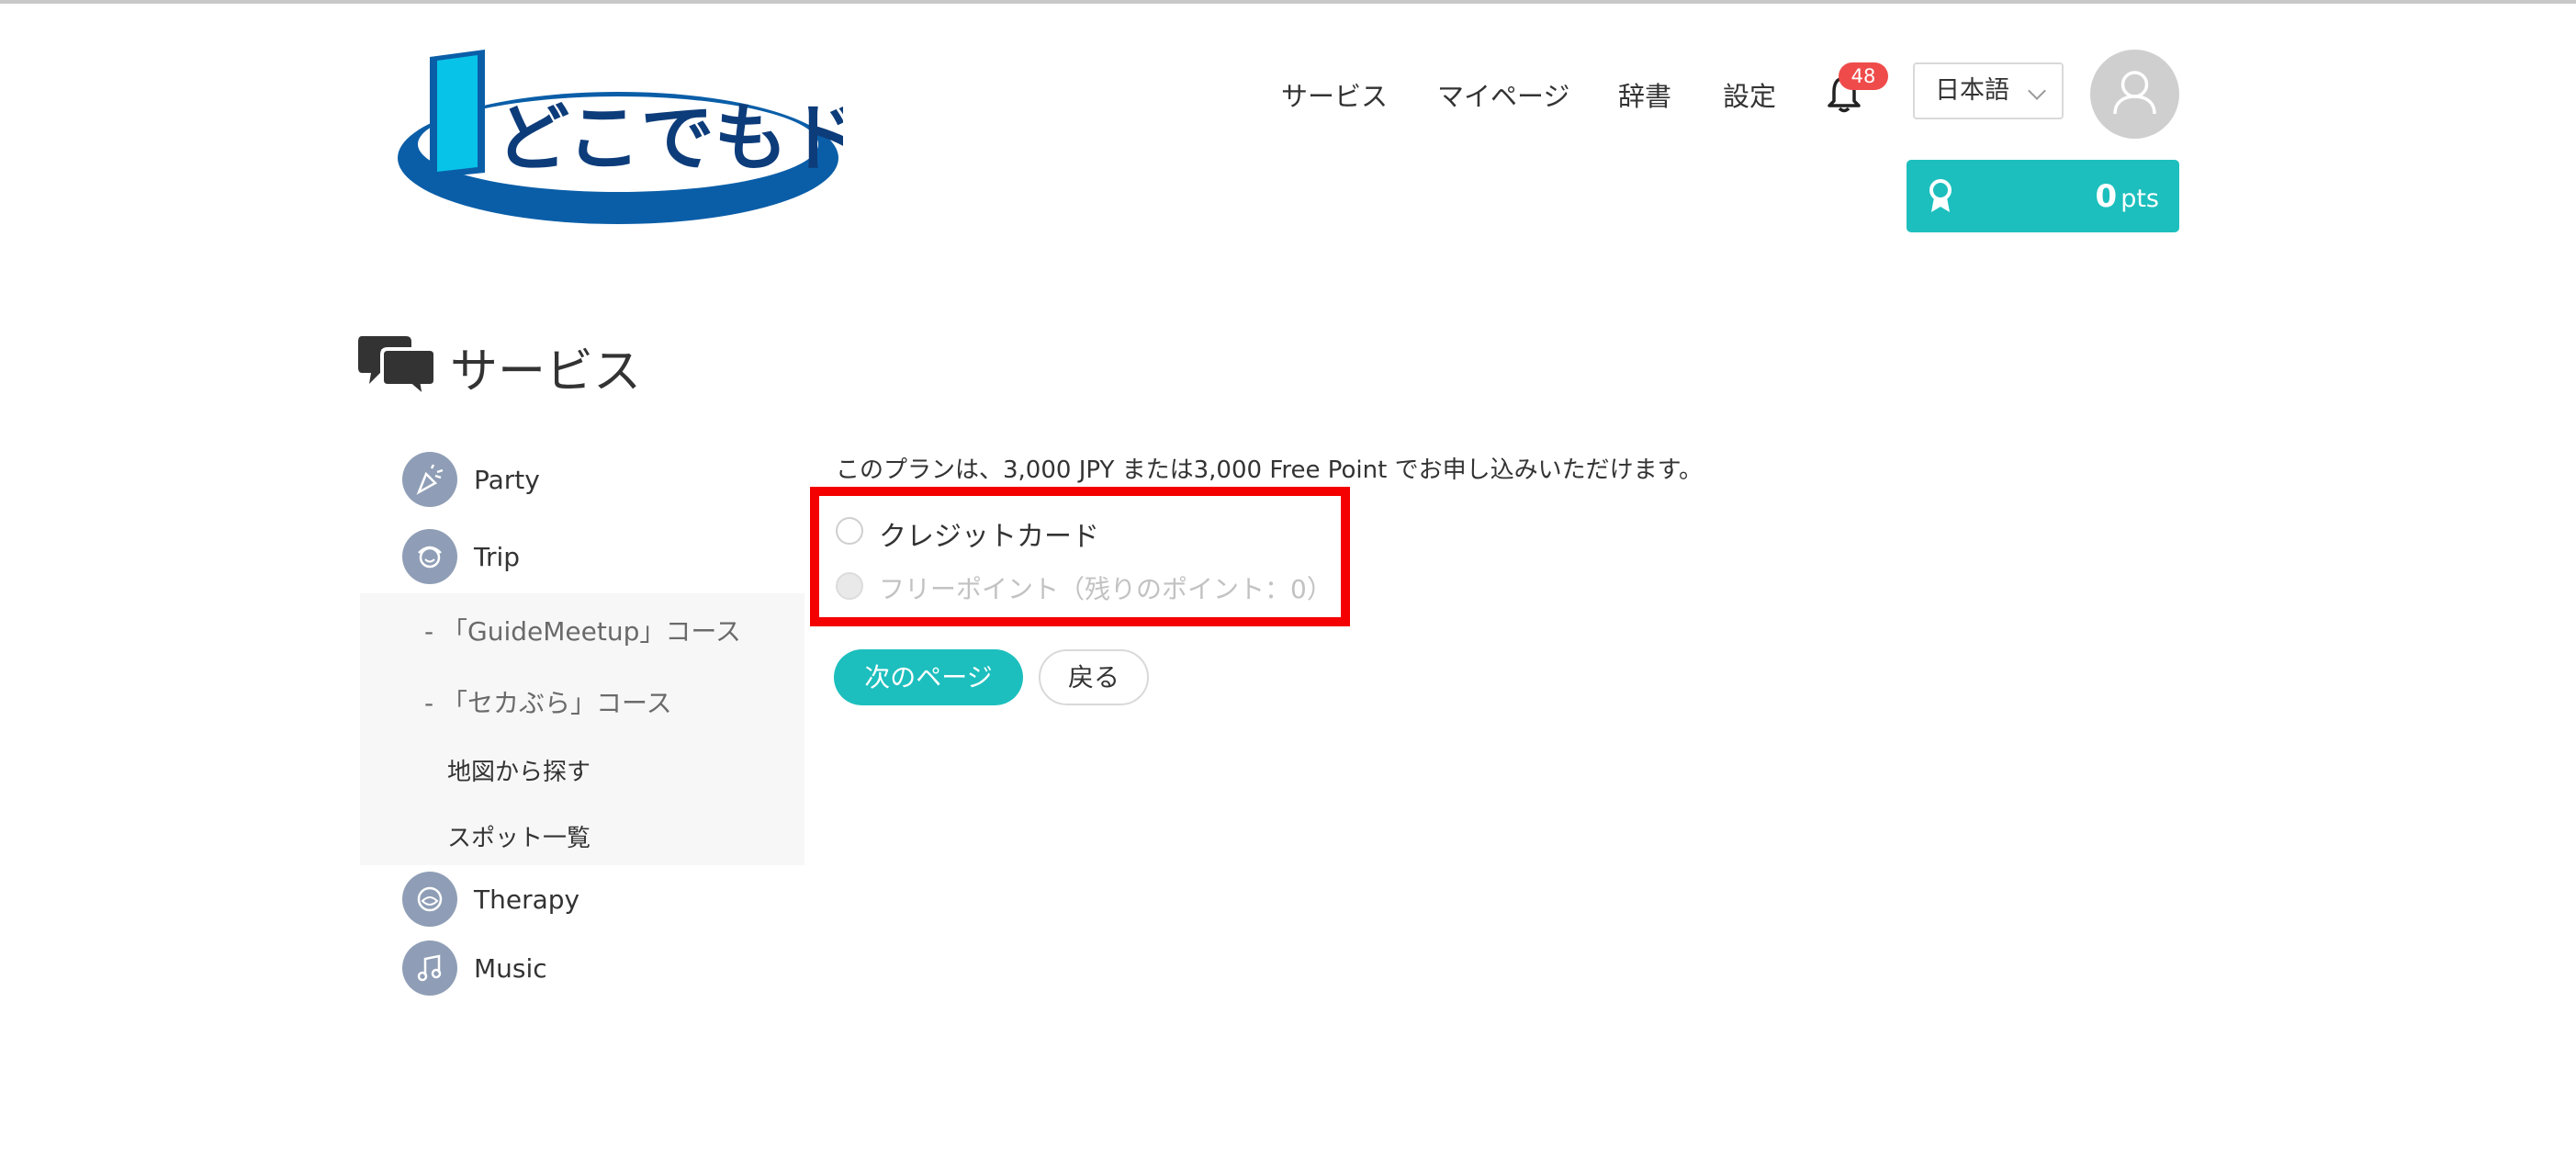 The width and height of the screenshot is (2576, 1160). I want to click on course-sekabura: - 「セカぶら」コース, so click(548, 701).